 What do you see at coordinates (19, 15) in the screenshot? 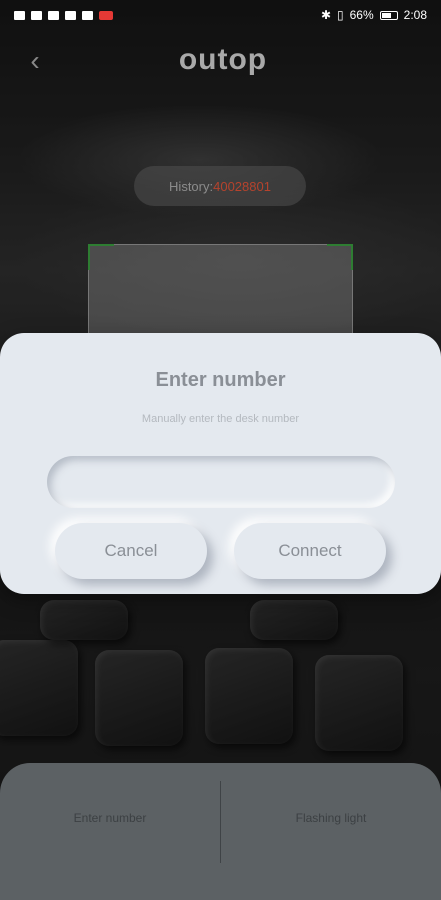
I see `sim-icon` at bounding box center [19, 15].